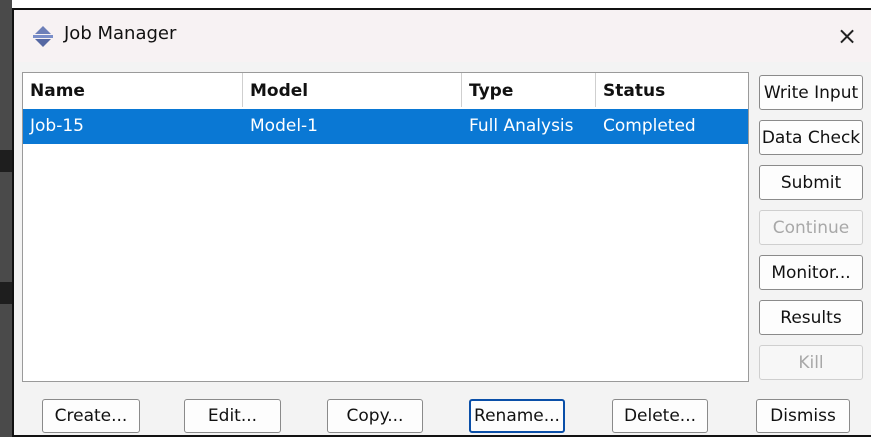 The width and height of the screenshot is (872, 437). I want to click on close-button: ×, so click(847, 36).